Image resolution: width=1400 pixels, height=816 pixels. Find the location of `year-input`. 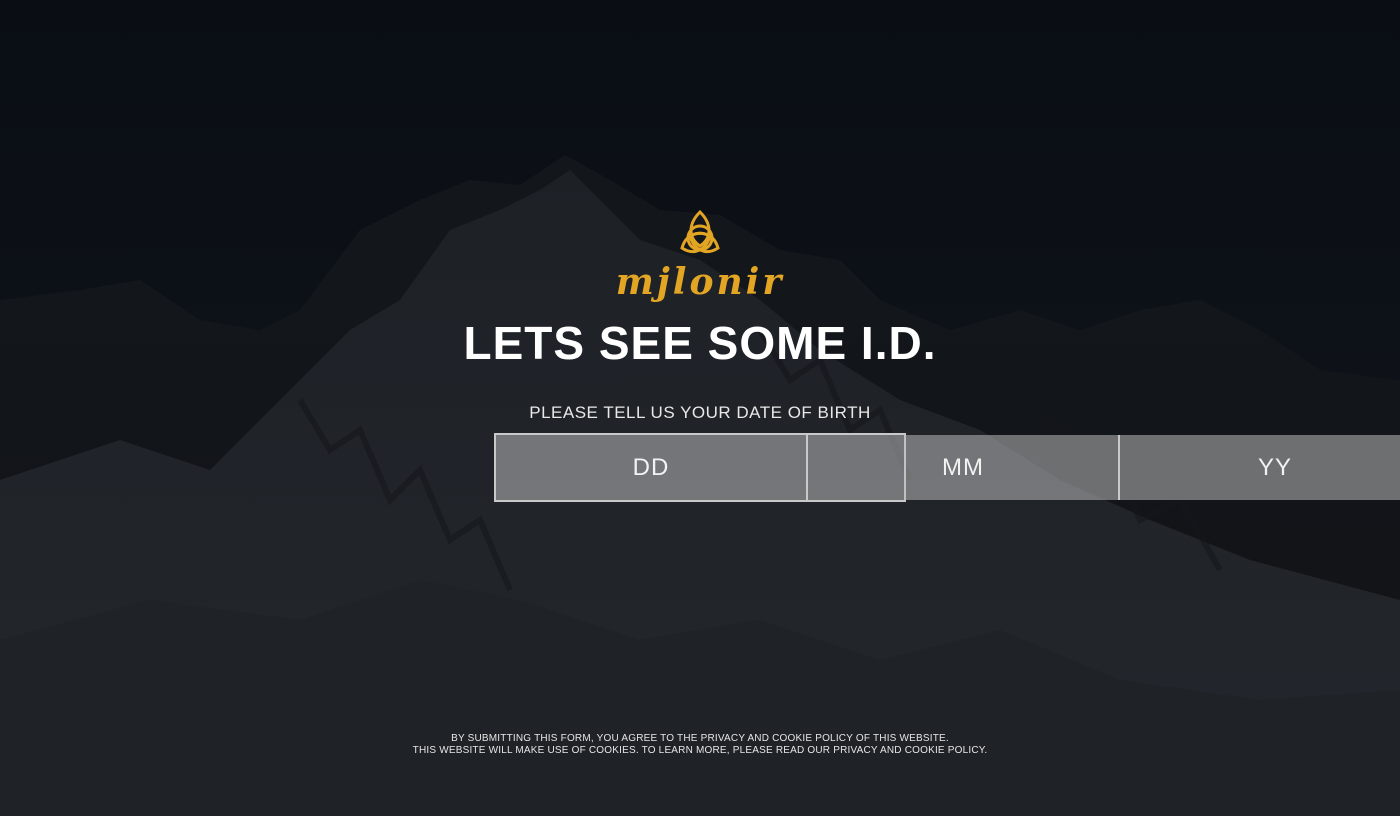

year-input is located at coordinates (1259, 467).